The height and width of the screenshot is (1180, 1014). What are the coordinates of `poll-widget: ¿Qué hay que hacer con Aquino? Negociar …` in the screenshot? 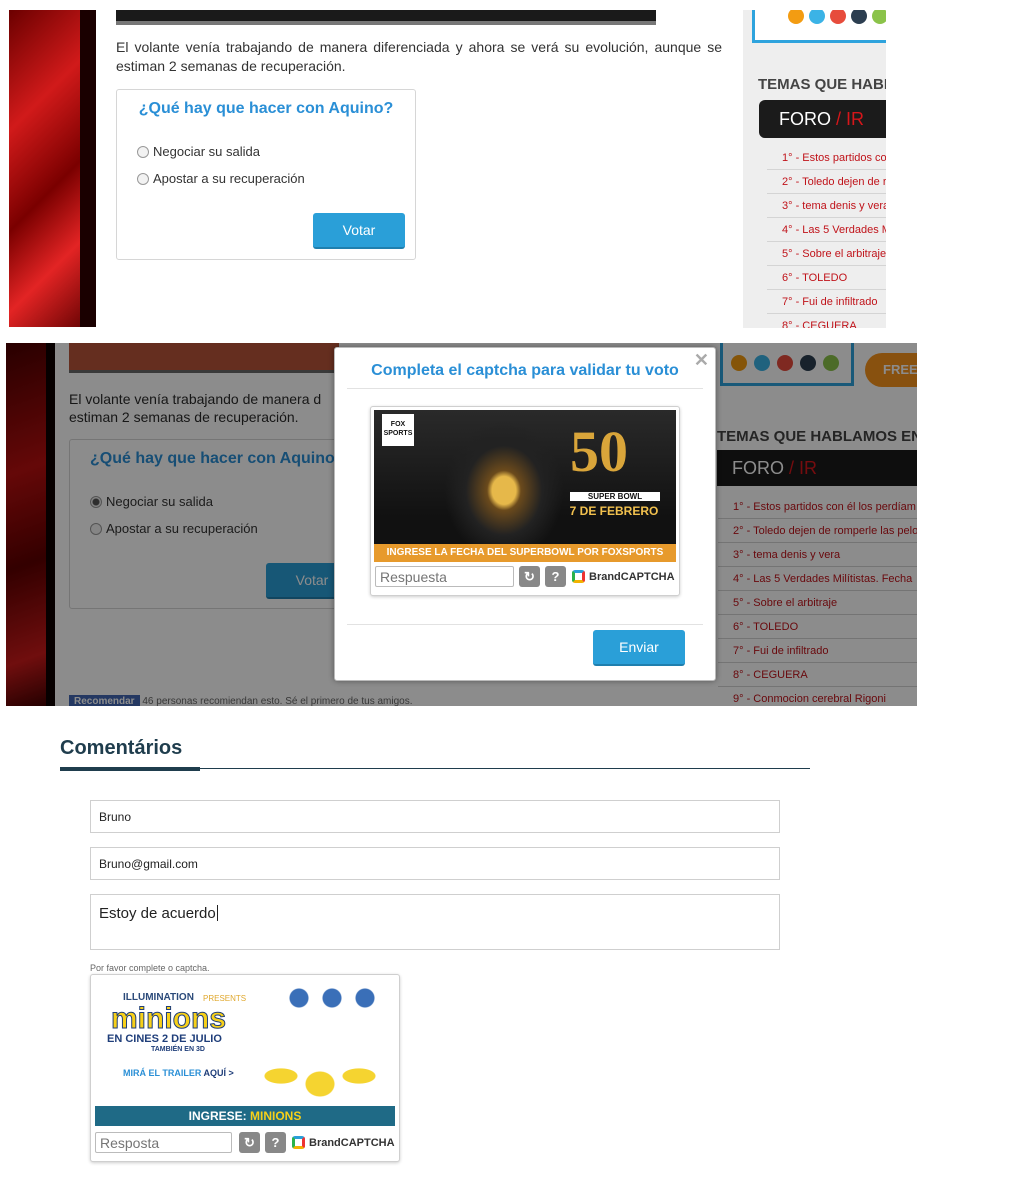 It's located at (266, 174).